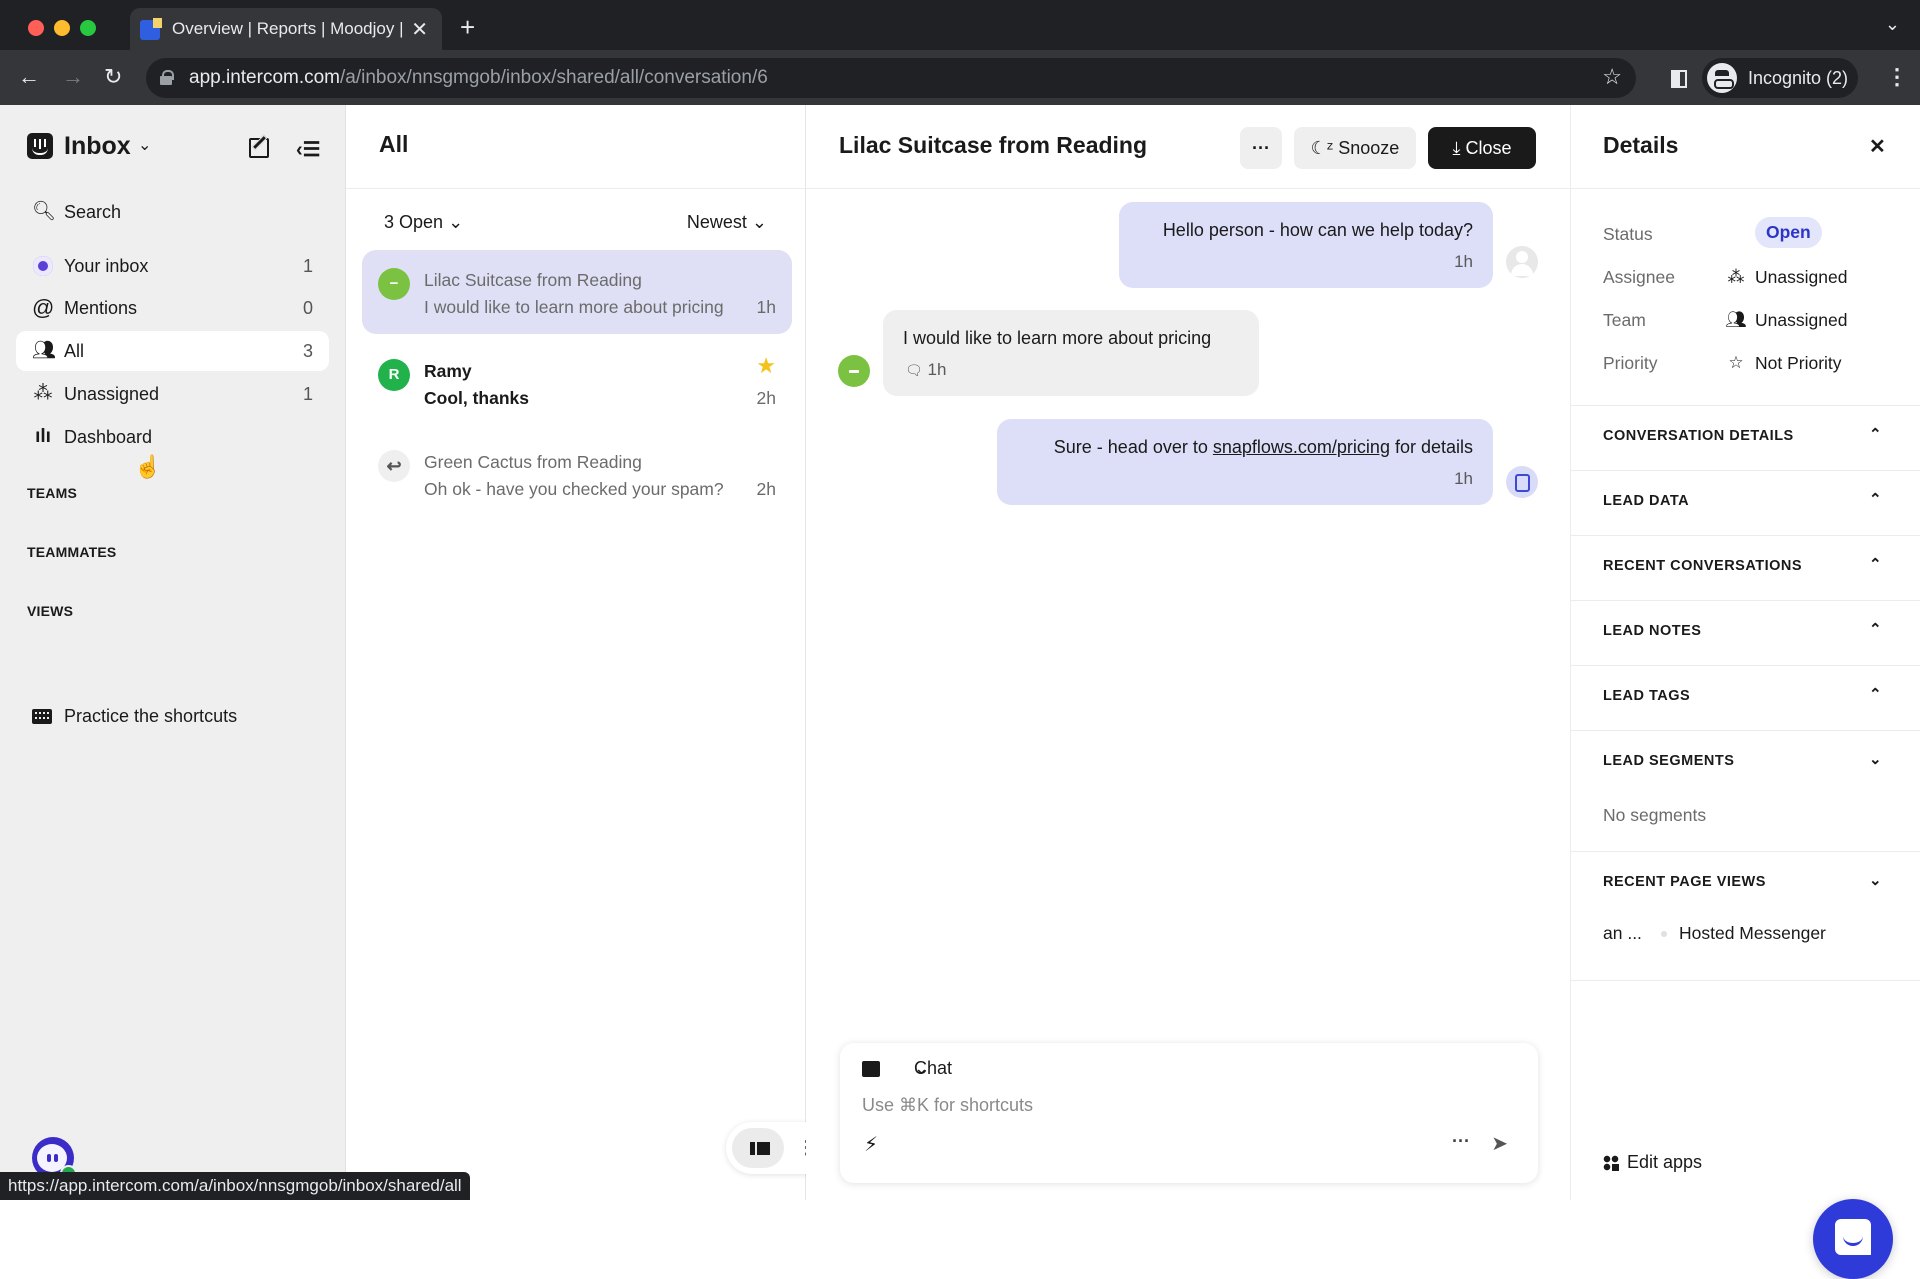 This screenshot has width=1920, height=1279. What do you see at coordinates (1499, 1143) in the screenshot?
I see `send-icon: ➤` at bounding box center [1499, 1143].